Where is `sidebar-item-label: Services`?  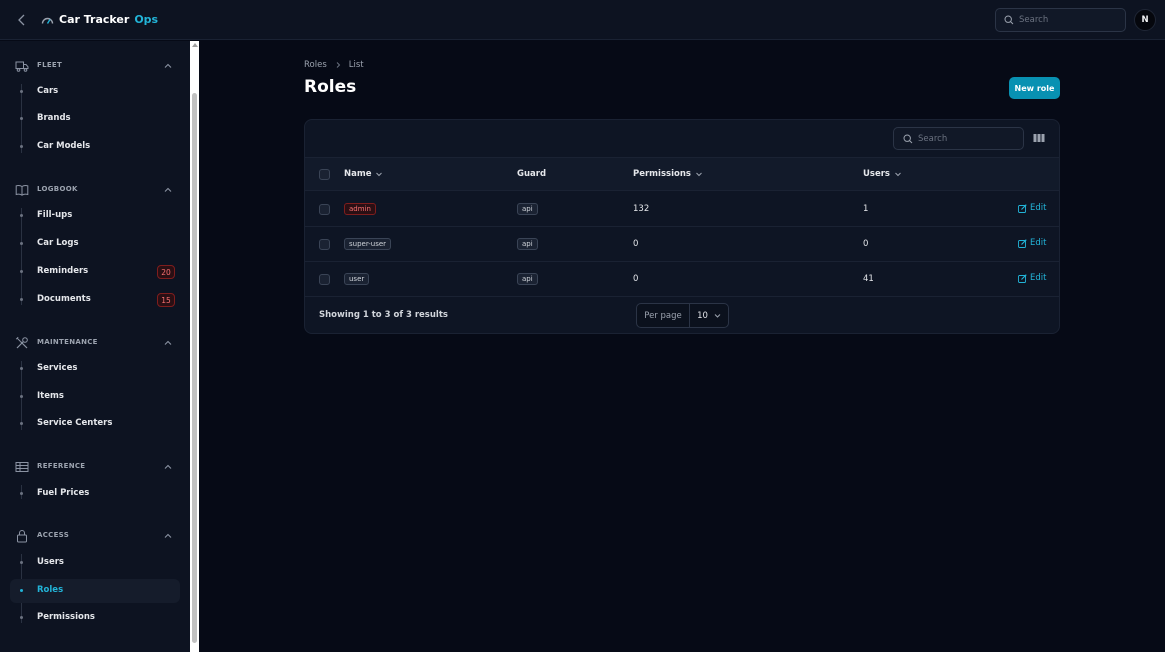 sidebar-item-label: Services is located at coordinates (57, 368).